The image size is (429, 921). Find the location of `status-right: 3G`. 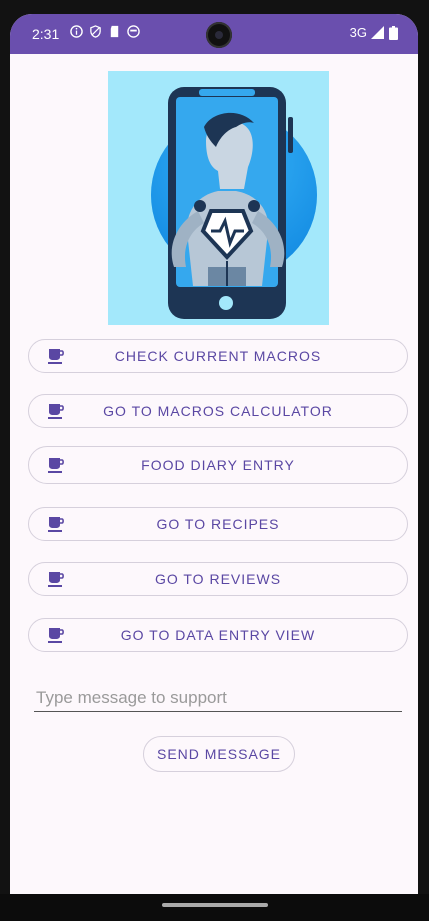

status-right: 3G is located at coordinates (374, 32).